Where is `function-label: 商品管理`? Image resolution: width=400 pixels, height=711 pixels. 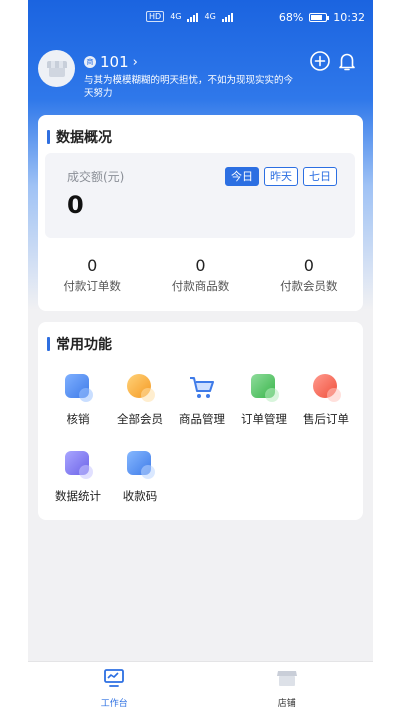 function-label: 商品管理 is located at coordinates (202, 419).